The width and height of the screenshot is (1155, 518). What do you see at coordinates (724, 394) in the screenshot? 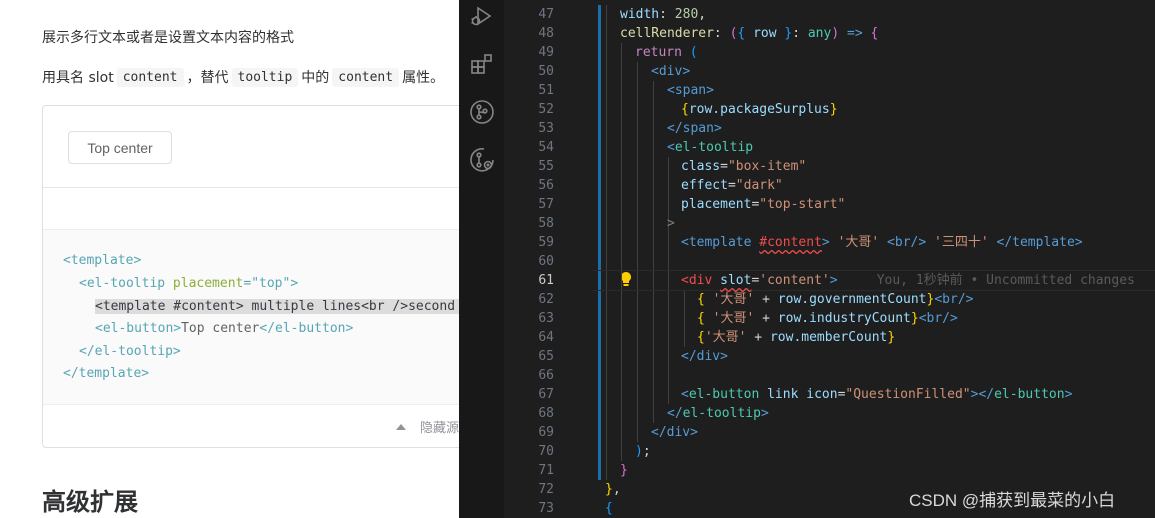
I see `token: el-button` at bounding box center [724, 394].